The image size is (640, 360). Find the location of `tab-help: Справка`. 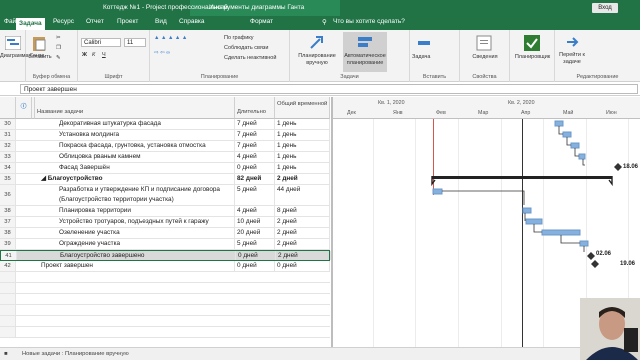

tab-help: Справка is located at coordinates (192, 21).